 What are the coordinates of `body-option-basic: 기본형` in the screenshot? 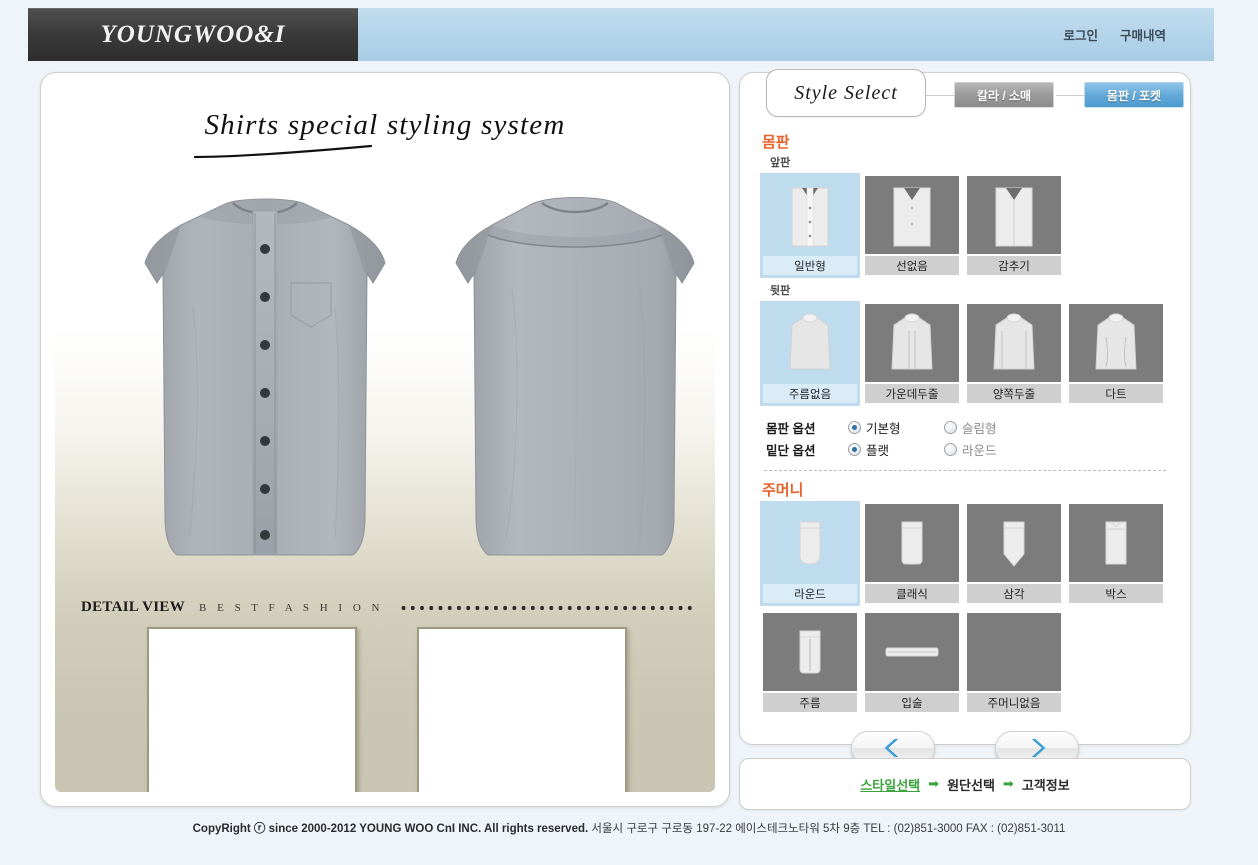 It's located at (896, 427).